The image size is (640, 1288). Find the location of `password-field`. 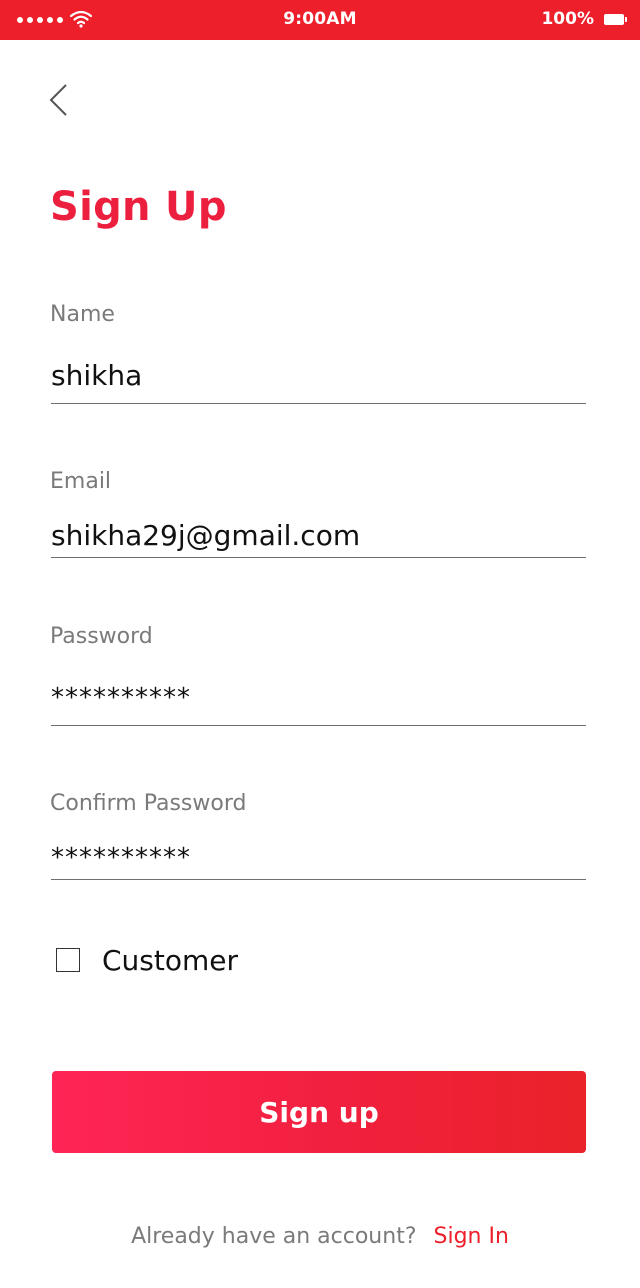

password-field is located at coordinates (318, 698).